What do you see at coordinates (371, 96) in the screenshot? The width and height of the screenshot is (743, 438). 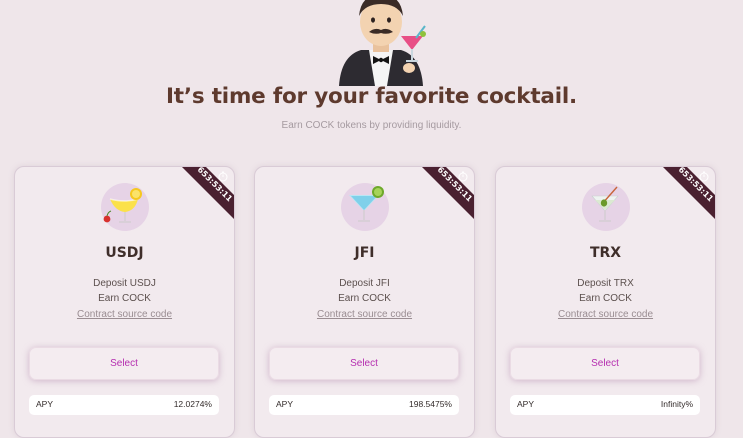 I see `page-title: It’s time for your favorite cocktail.` at bounding box center [371, 96].